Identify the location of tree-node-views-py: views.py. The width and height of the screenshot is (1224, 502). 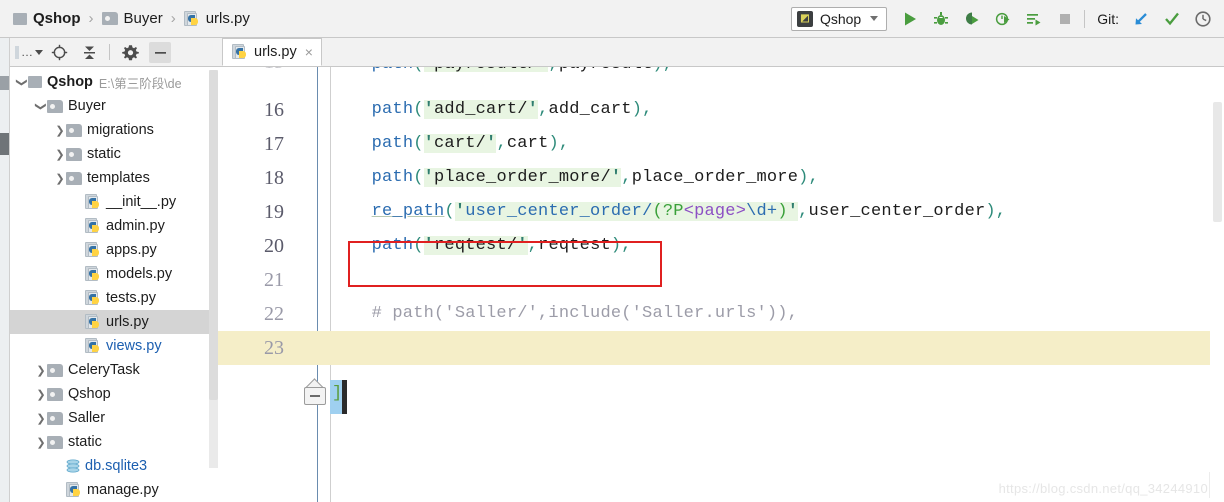
(114, 346).